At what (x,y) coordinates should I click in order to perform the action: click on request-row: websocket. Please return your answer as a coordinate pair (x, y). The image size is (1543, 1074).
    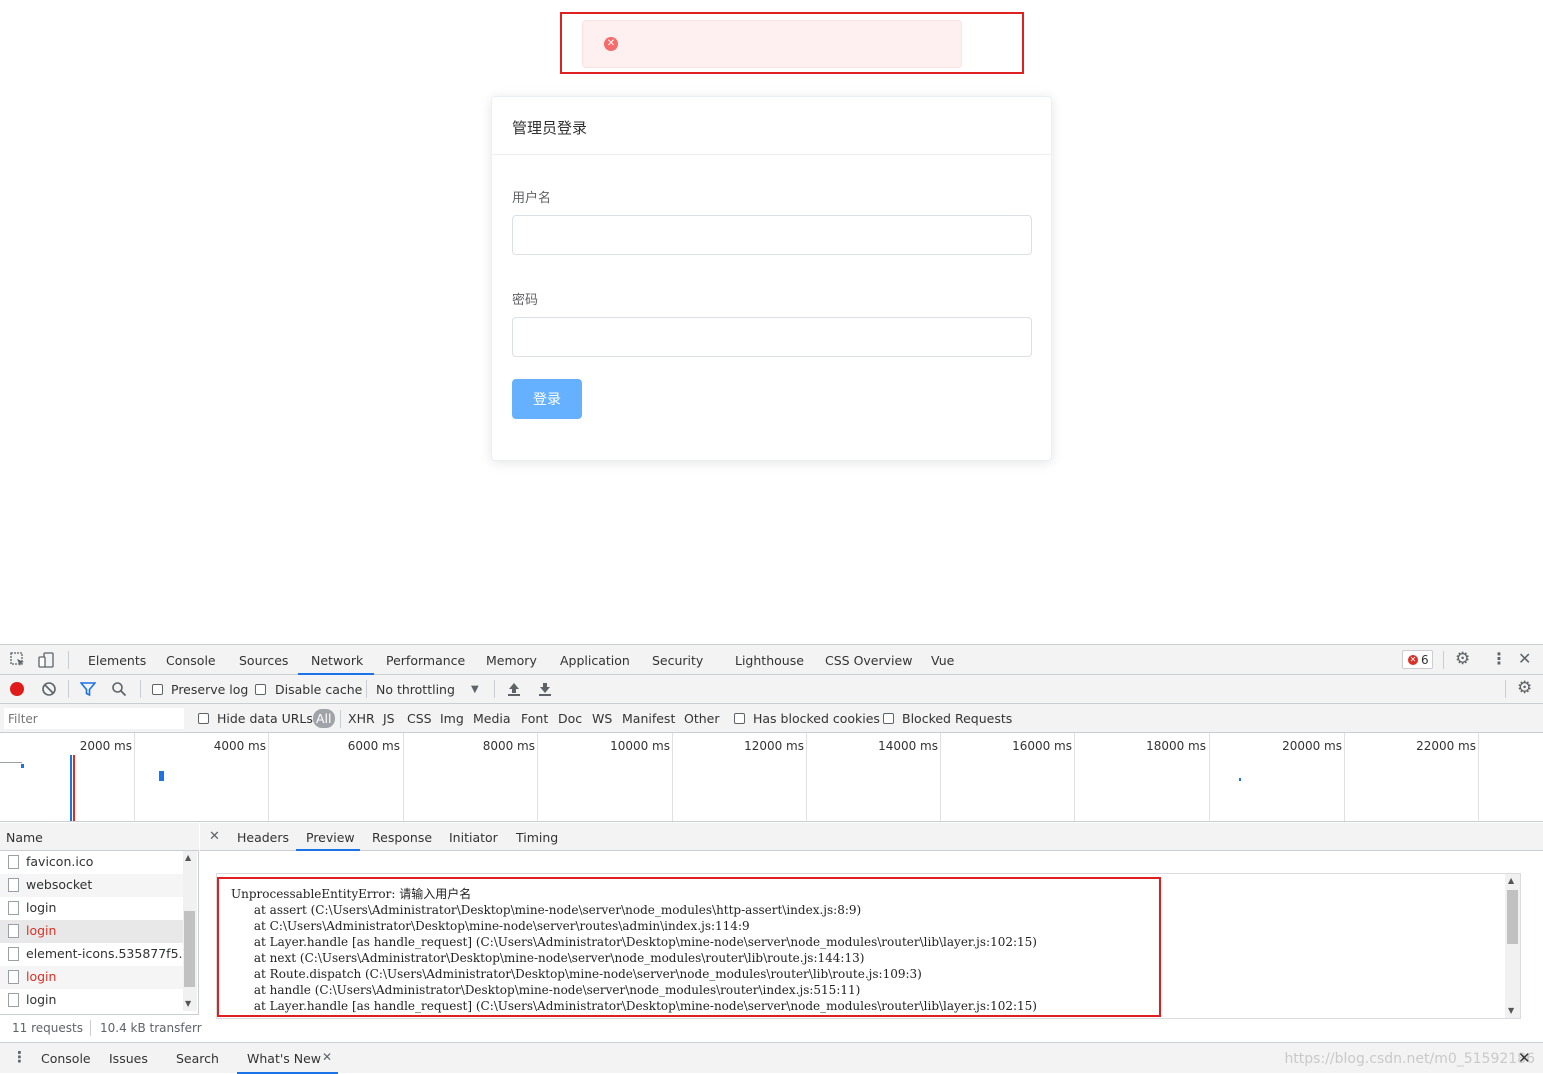
    Looking at the image, I should click on (91, 885).